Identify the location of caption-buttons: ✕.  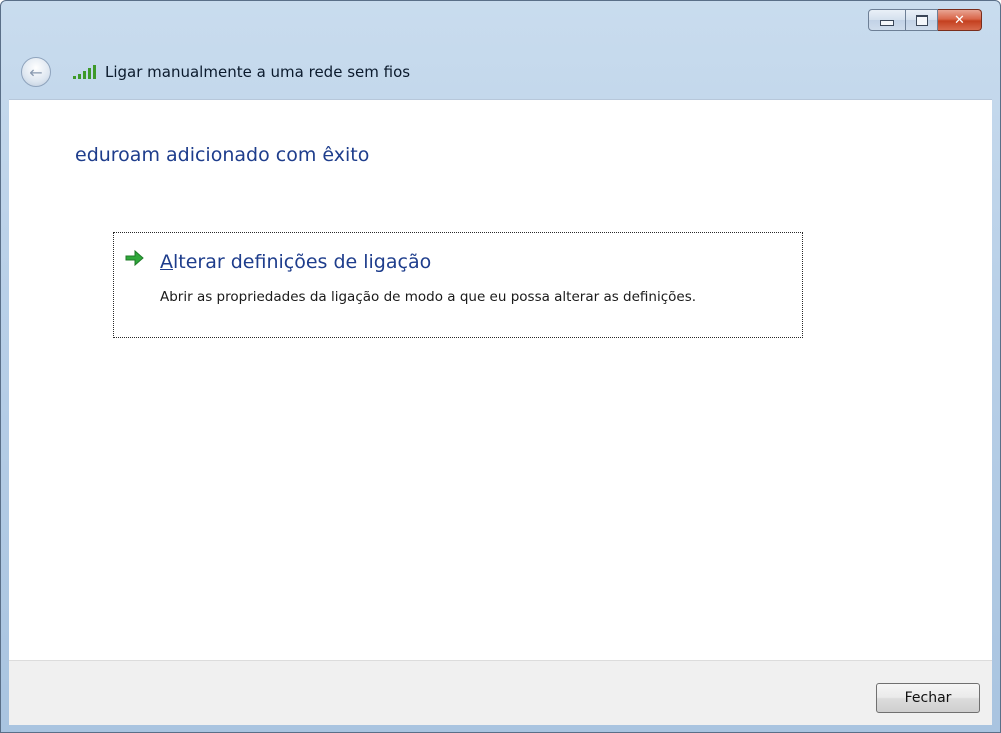
(925, 20).